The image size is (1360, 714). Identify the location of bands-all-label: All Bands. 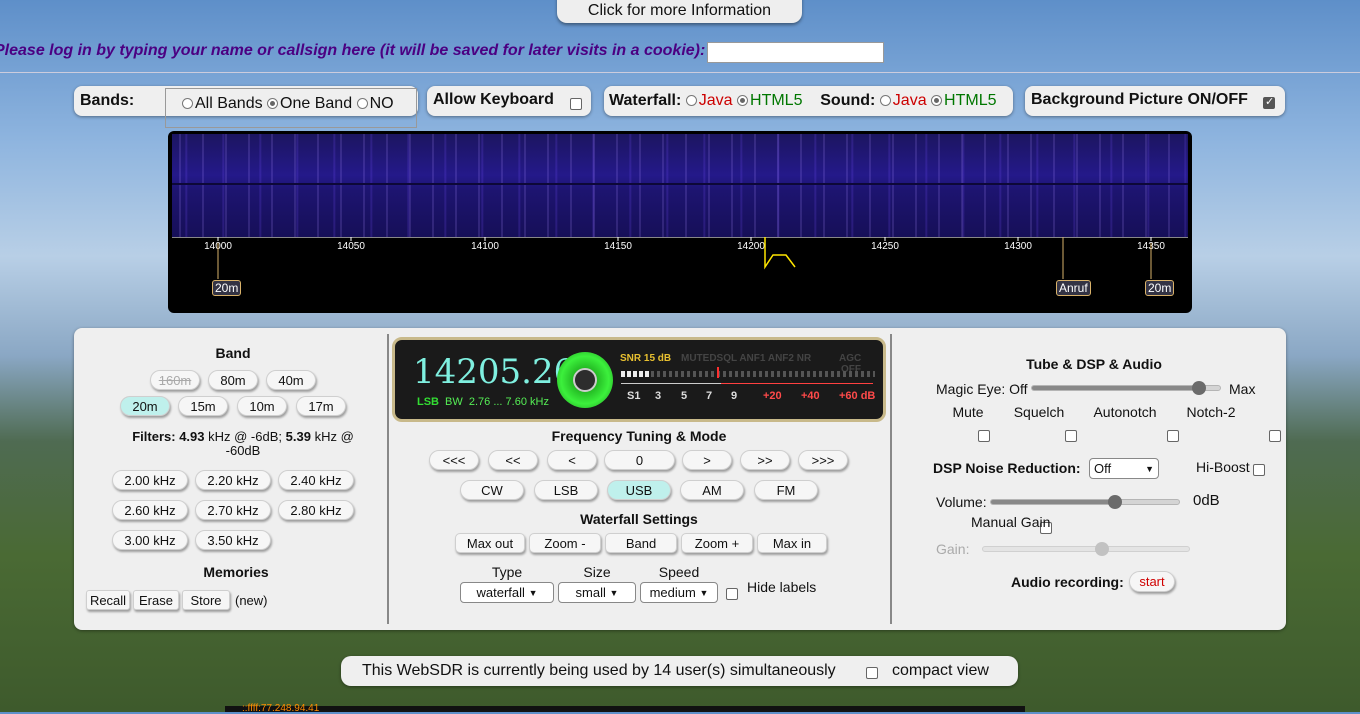
(229, 103).